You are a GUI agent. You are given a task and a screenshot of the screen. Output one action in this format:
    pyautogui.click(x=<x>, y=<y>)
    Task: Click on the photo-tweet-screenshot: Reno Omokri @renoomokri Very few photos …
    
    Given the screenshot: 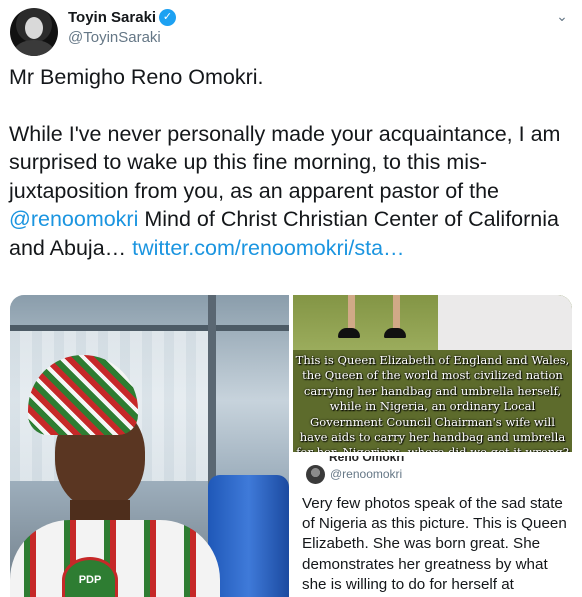 What is the action you would take?
    pyautogui.click(x=432, y=526)
    